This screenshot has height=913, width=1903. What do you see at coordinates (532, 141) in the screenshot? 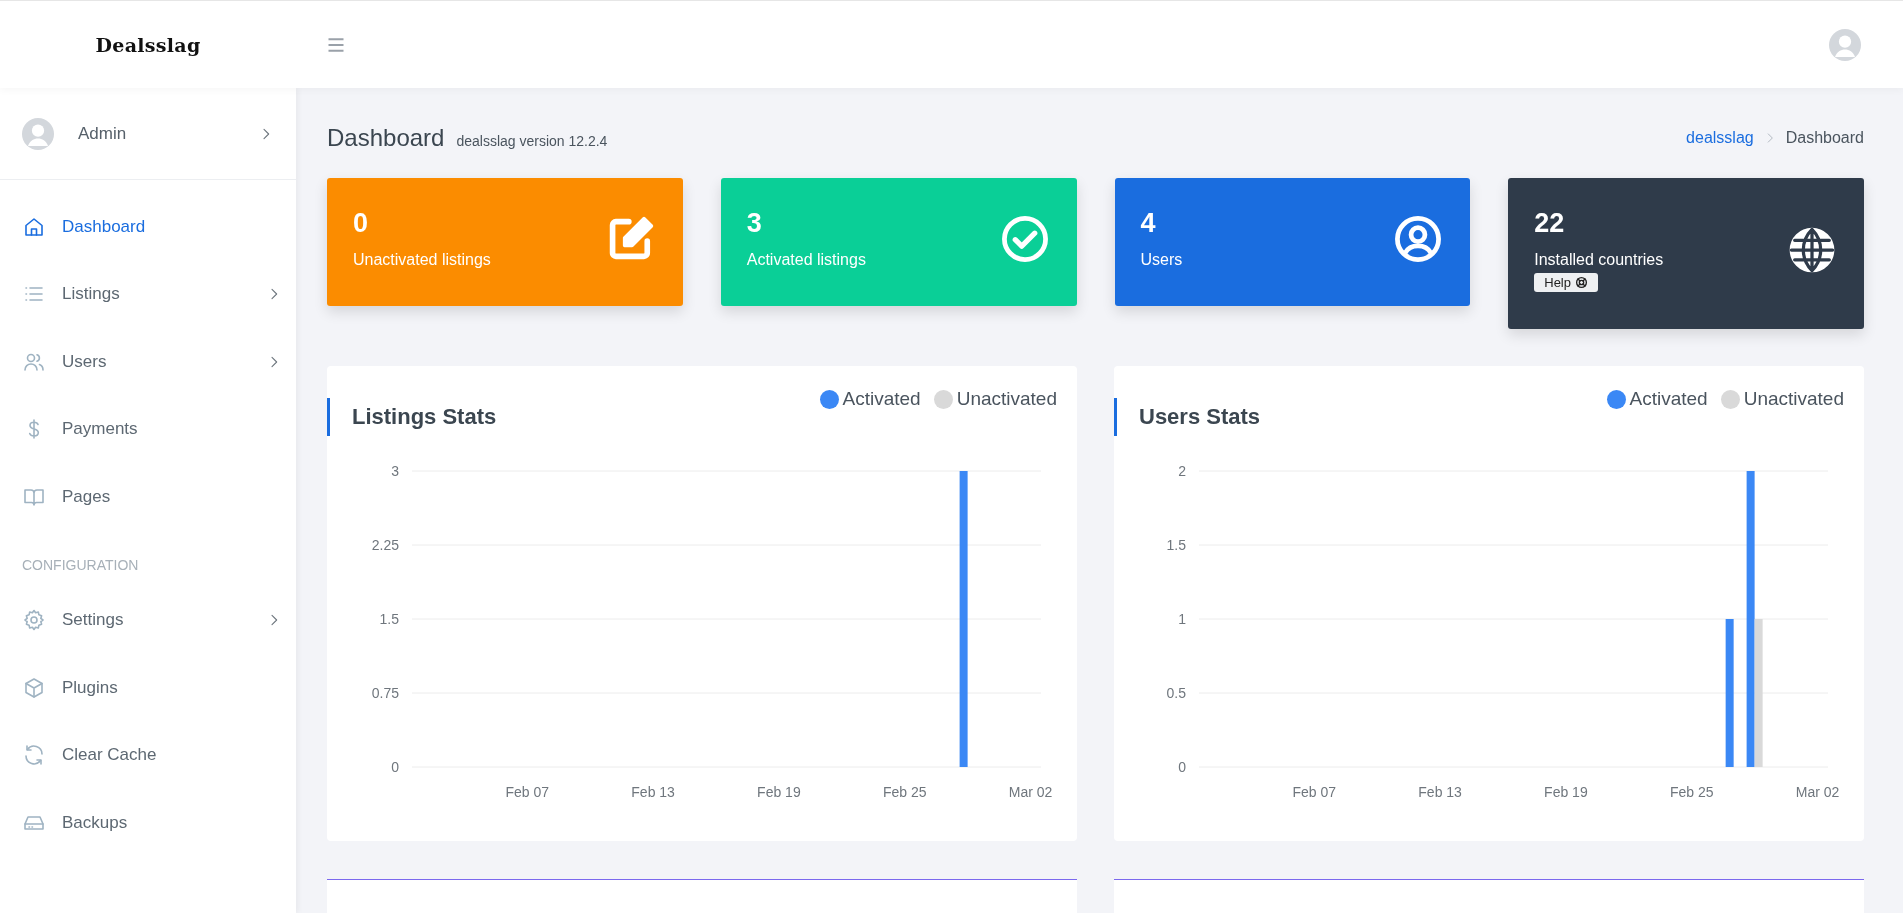
I see `version-text: dealsslag version 12.2.4` at bounding box center [532, 141].